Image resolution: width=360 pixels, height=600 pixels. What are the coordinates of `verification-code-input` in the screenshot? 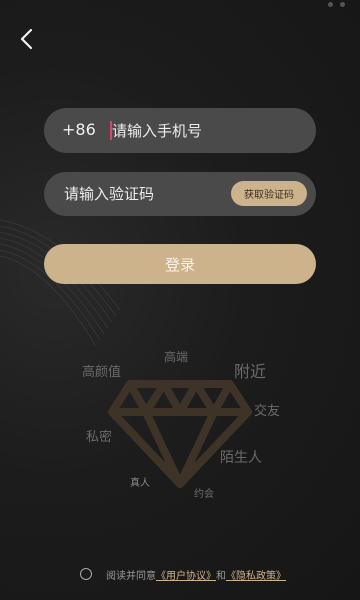 It's located at (139, 194).